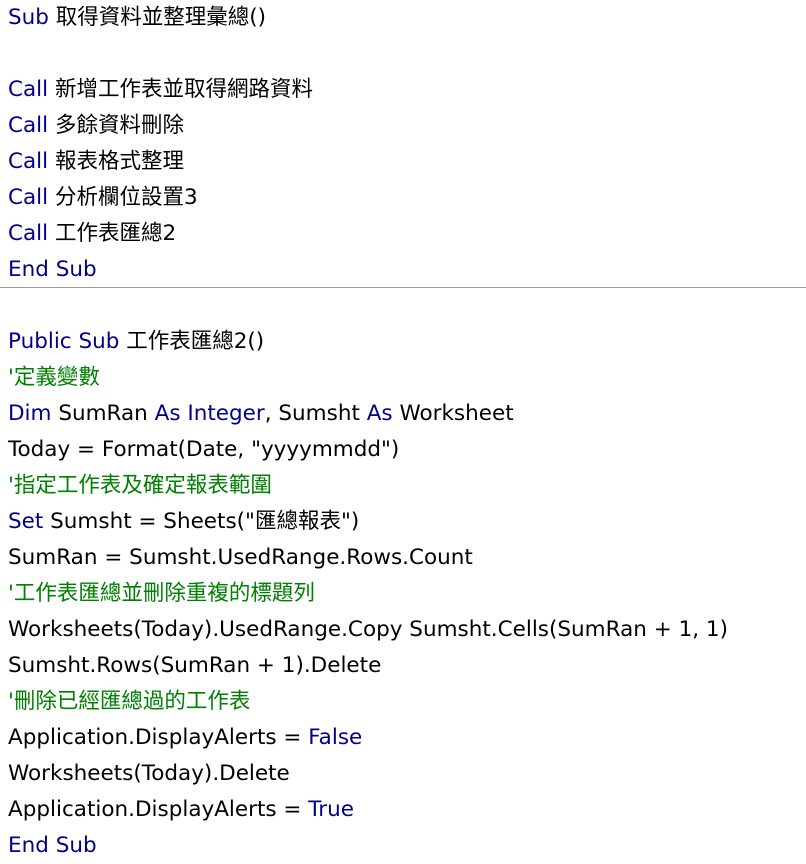 The width and height of the screenshot is (806, 864). What do you see at coordinates (406, 810) in the screenshot?
I see `code-line: Application.DisplayAlerts = True` at bounding box center [406, 810].